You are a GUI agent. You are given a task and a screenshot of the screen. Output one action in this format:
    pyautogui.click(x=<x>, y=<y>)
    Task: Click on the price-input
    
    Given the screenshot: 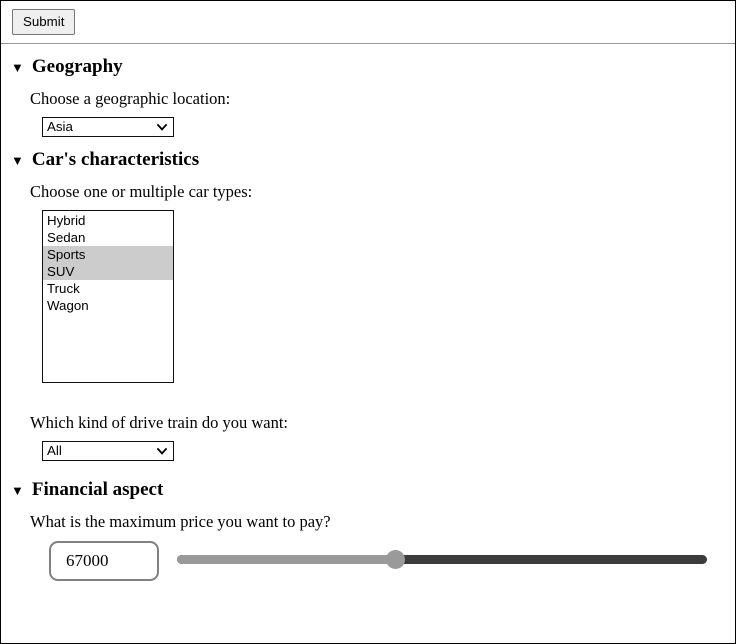 What is the action you would take?
    pyautogui.click(x=104, y=561)
    